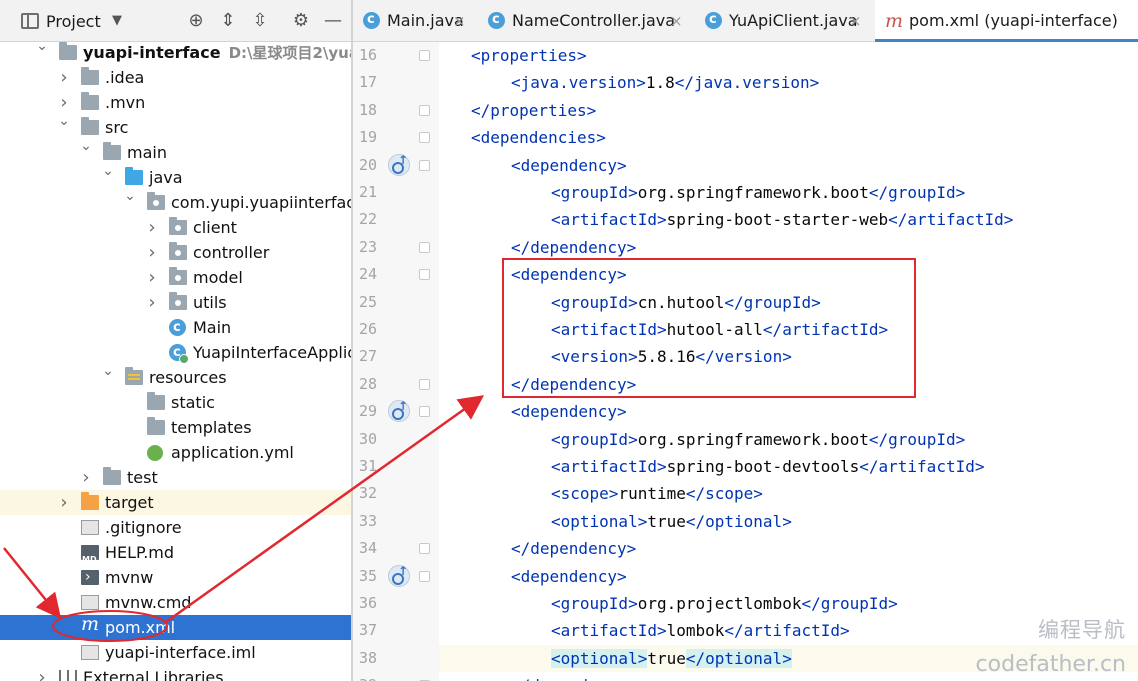  Describe the element at coordinates (371, 20) in the screenshot. I see `class-icon` at that location.